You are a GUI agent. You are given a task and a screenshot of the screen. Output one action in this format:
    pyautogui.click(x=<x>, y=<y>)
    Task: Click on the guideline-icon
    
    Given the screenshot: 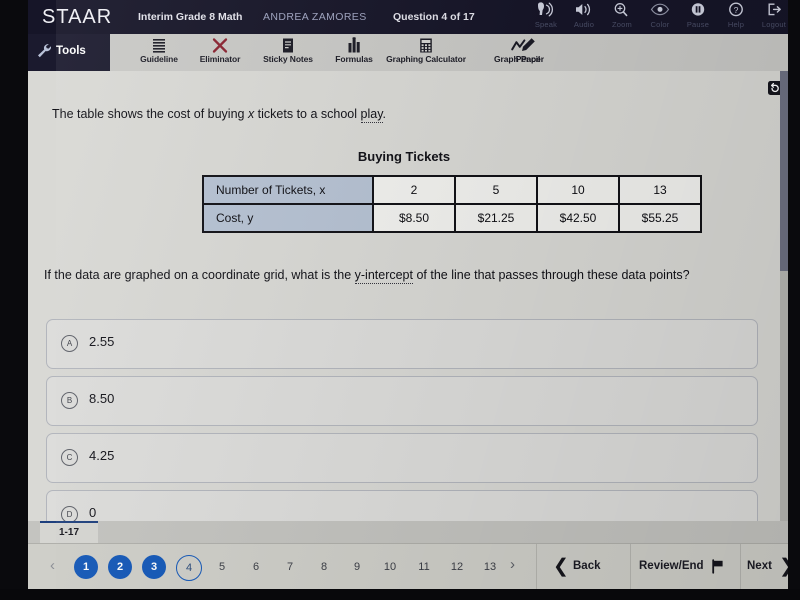 What is the action you would take?
    pyautogui.click(x=159, y=45)
    